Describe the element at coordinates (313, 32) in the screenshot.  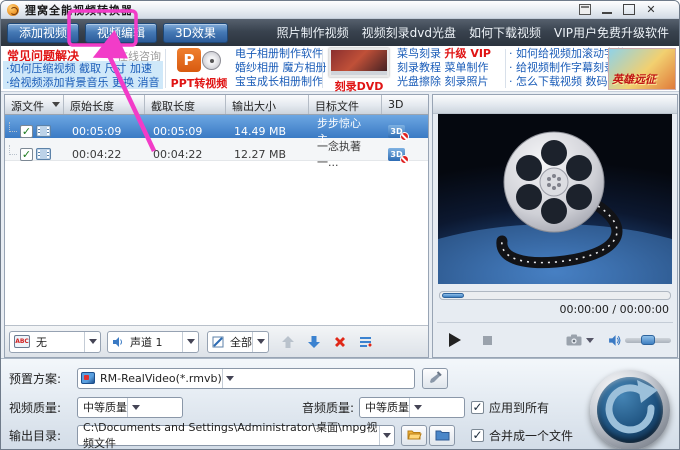
I see `menu-link-photo-video: 照片制作视频` at that location.